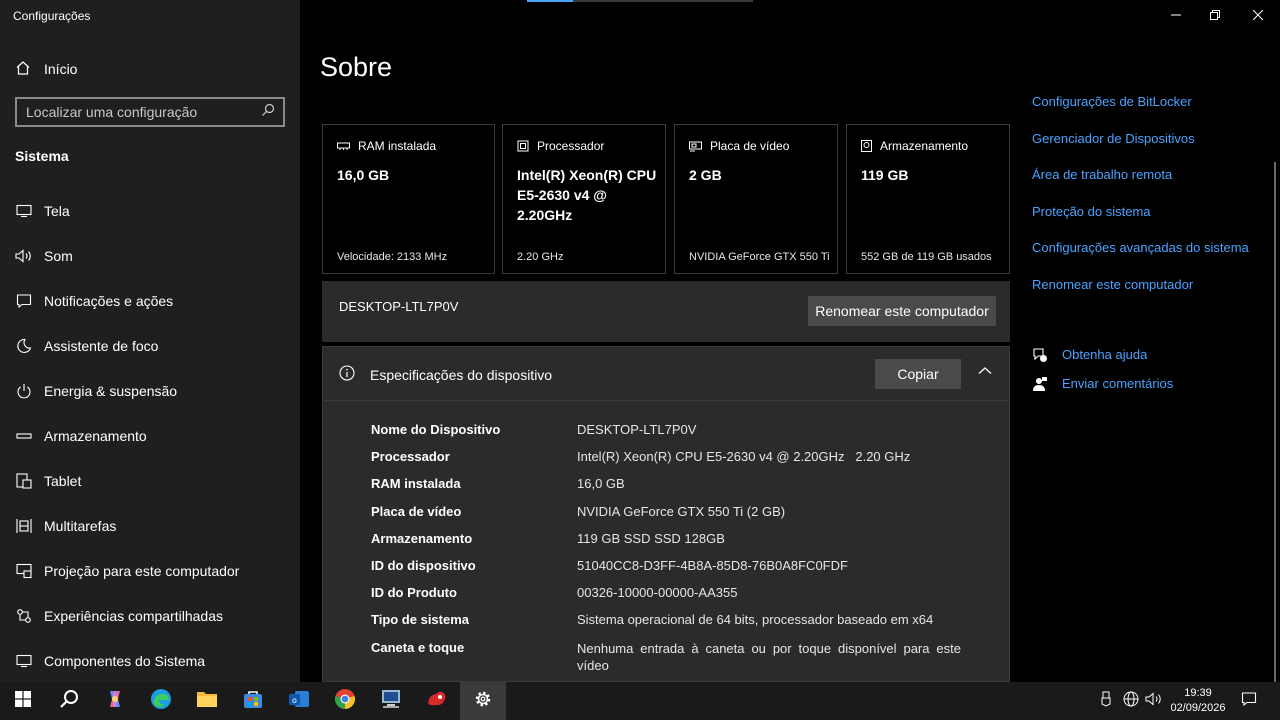  Describe the element at coordinates (23, 701) in the screenshot. I see `start-button` at that location.